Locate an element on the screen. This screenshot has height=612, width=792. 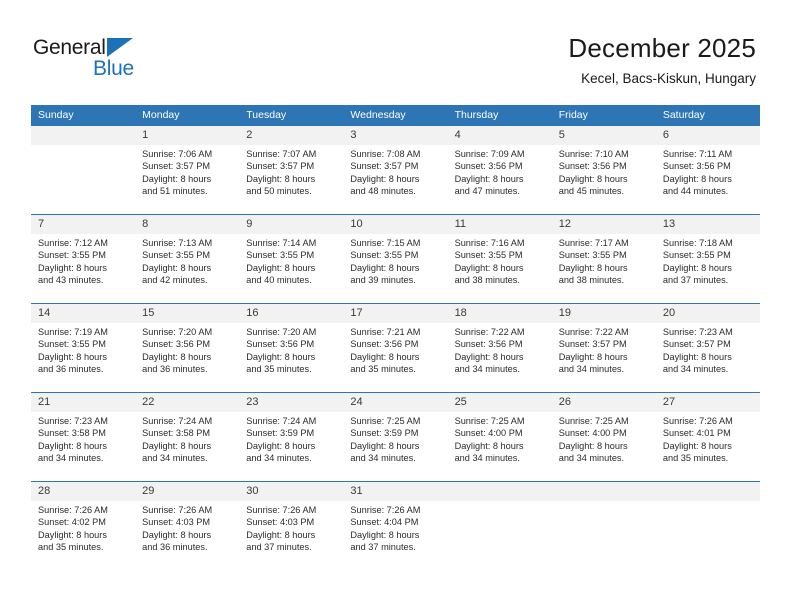
day-detail-line: Sunrise: 7:20 AM is located at coordinates (177, 332).